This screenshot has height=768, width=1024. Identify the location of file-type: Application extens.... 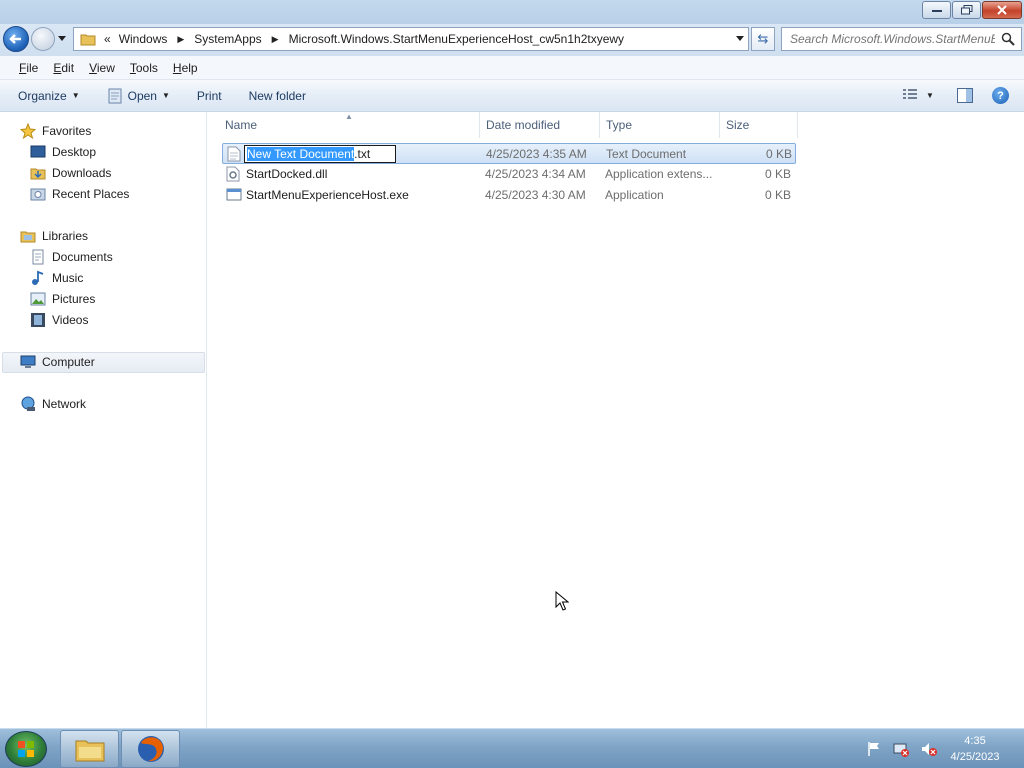
(659, 174).